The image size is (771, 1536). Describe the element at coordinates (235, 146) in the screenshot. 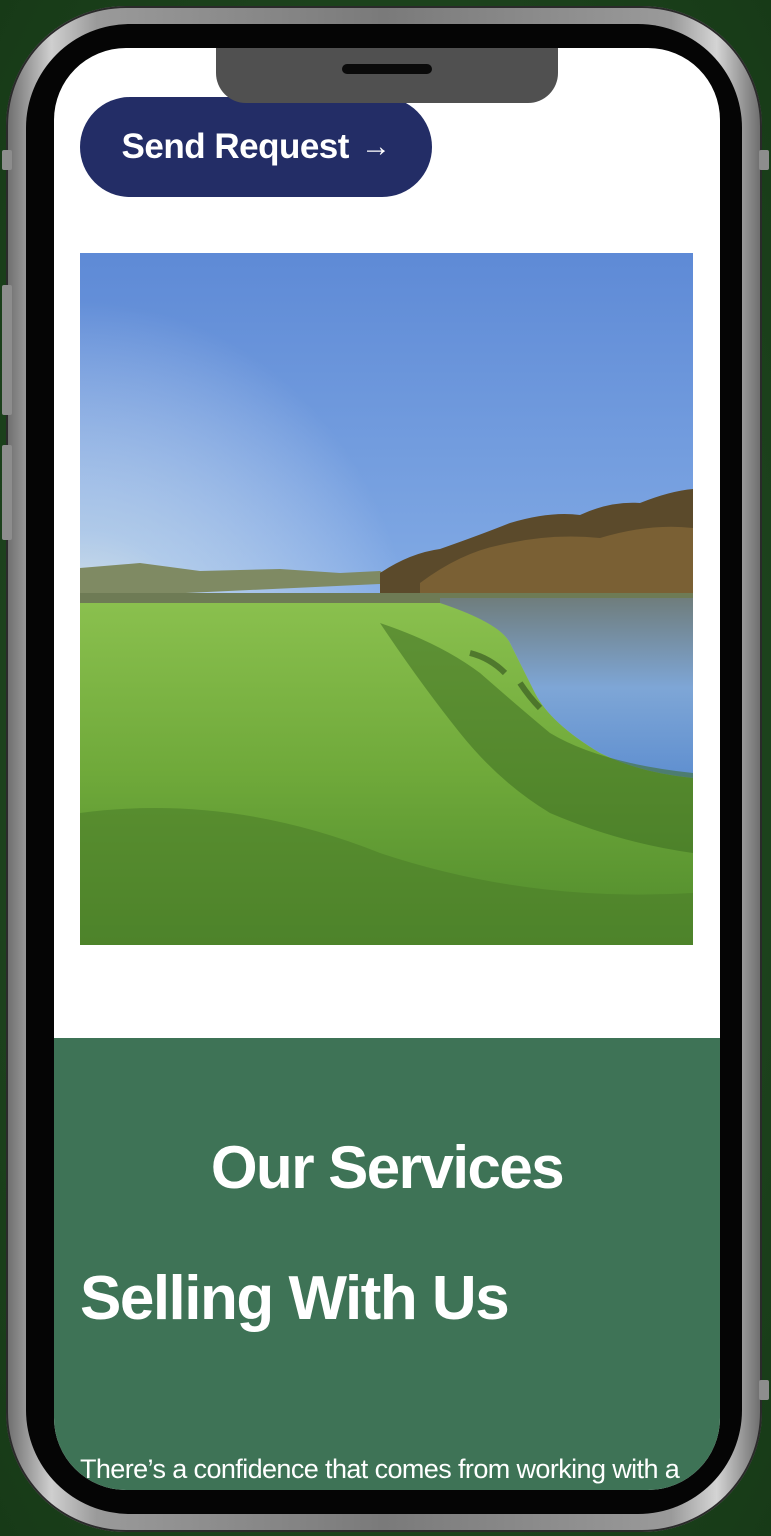

I see `send-request-label: Send Request` at that location.